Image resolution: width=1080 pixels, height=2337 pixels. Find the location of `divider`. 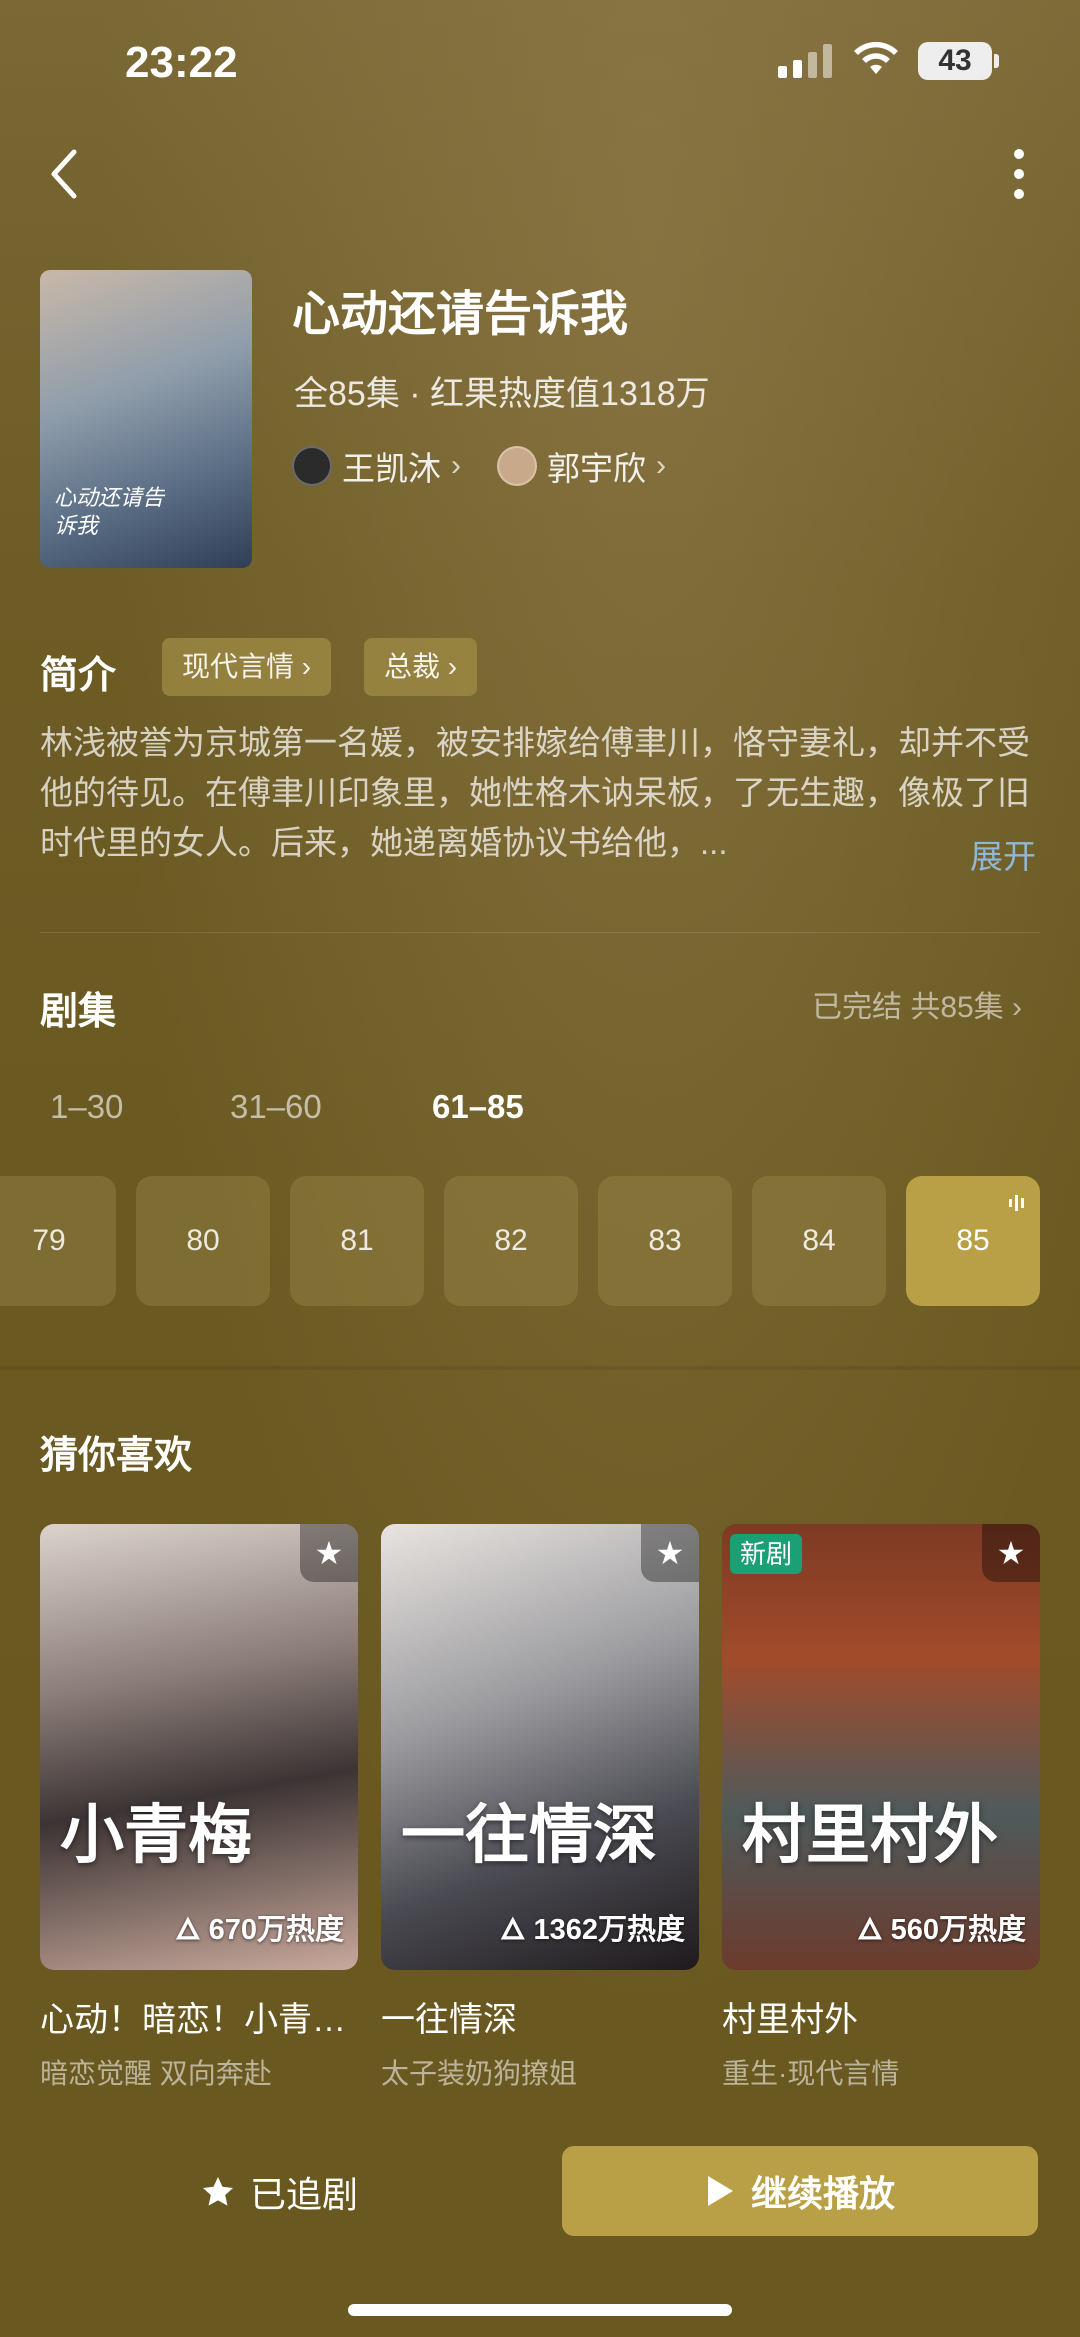

divider is located at coordinates (540, 932).